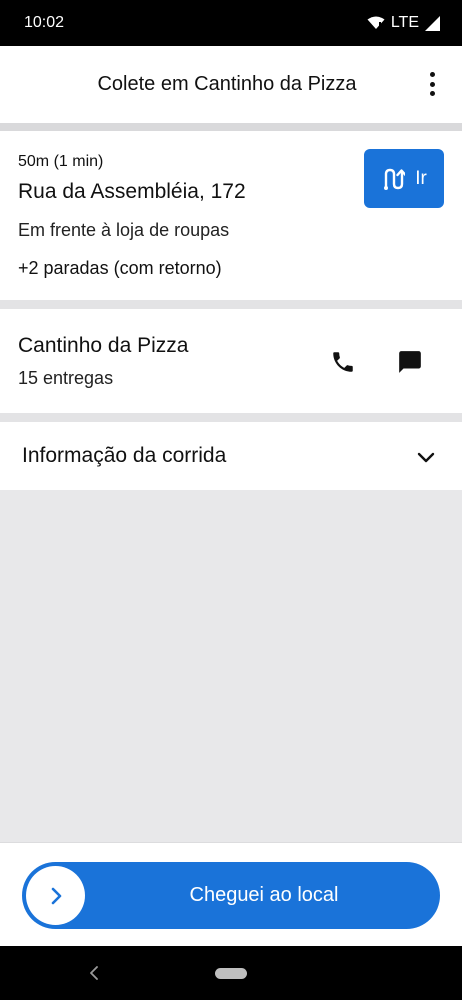 The width and height of the screenshot is (462, 1000). What do you see at coordinates (426, 457) in the screenshot?
I see `chevron-down-icon` at bounding box center [426, 457].